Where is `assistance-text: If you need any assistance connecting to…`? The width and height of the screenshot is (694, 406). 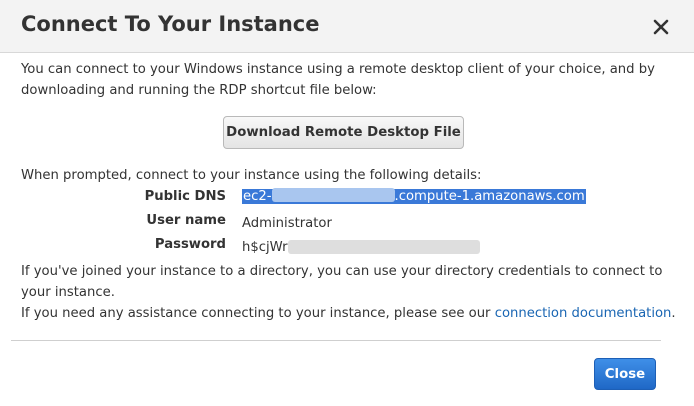
assistance-text: If you need any assistance connecting to… is located at coordinates (348, 313).